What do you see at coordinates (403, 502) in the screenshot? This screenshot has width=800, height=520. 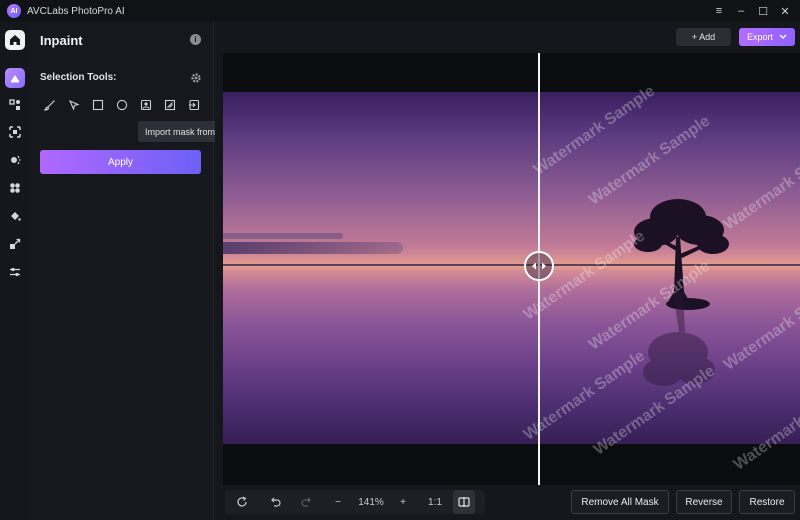 I see `zoom-in-button: +` at bounding box center [403, 502].